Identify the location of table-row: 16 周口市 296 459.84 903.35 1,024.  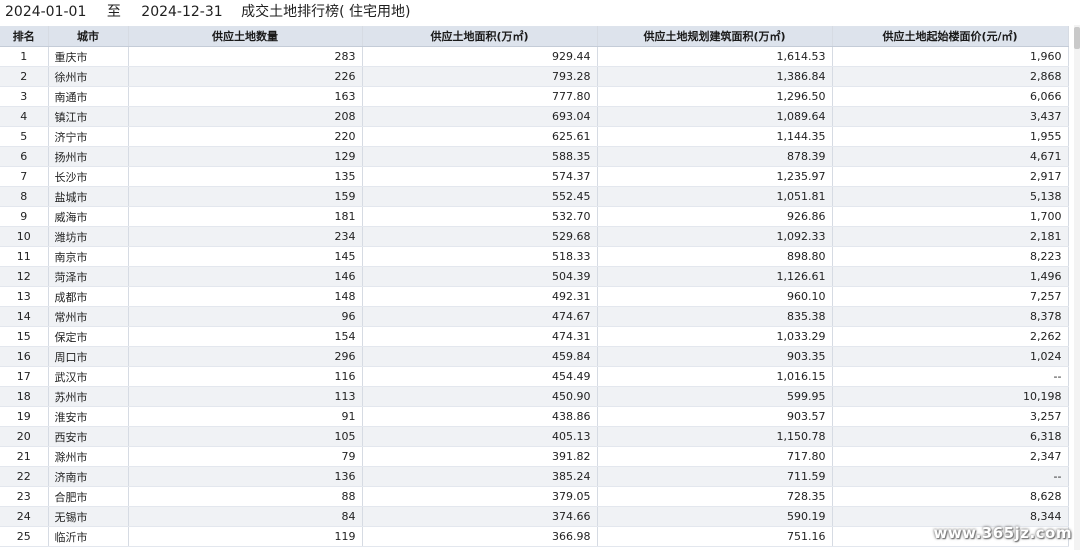
(534, 356).